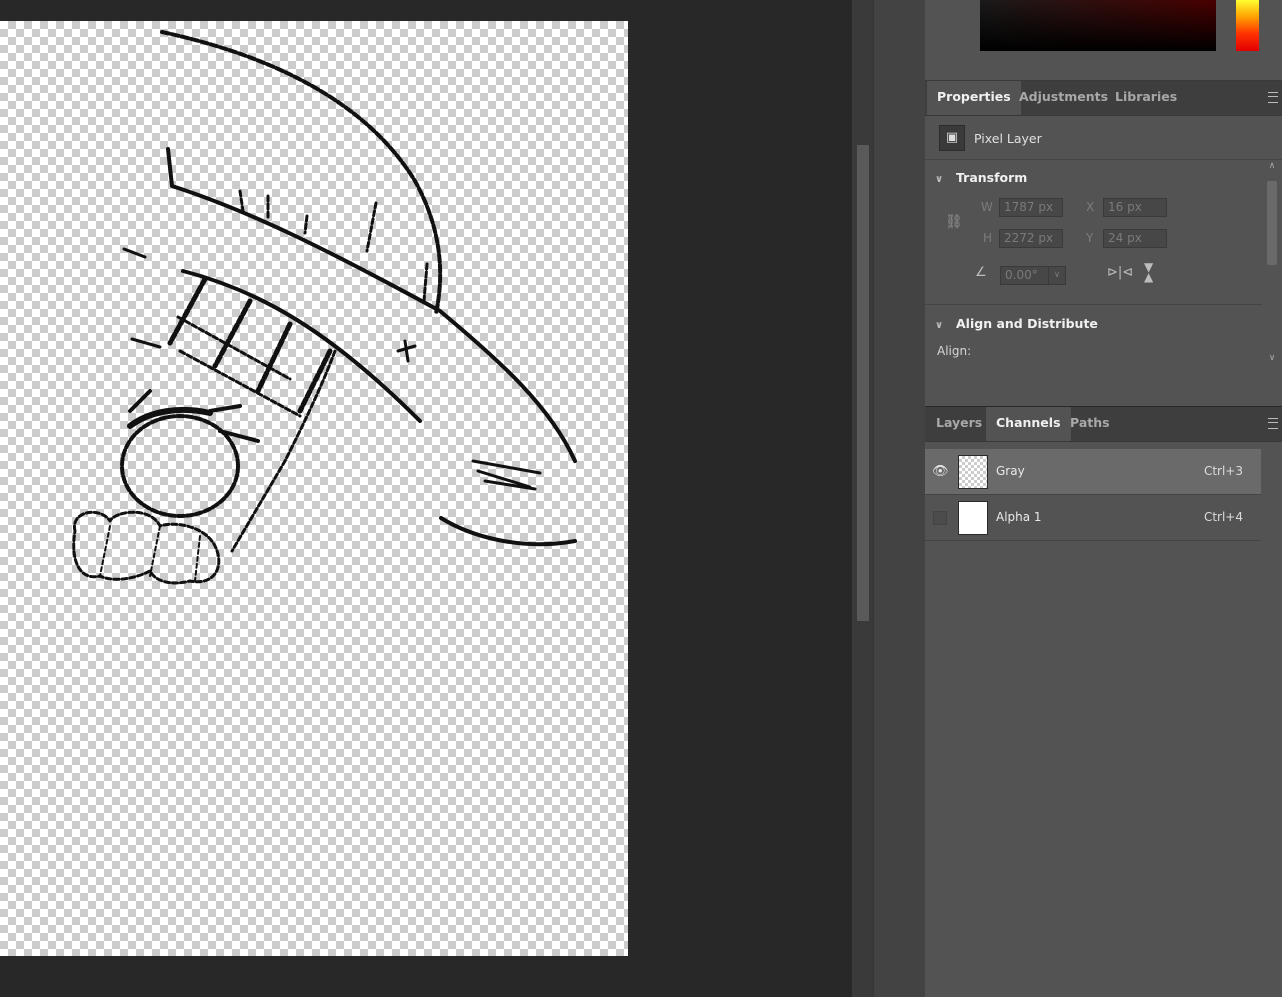 This screenshot has height=997, width=1282. Describe the element at coordinates (1063, 98) in the screenshot. I see `tab-adjustments: Adjustments` at that location.